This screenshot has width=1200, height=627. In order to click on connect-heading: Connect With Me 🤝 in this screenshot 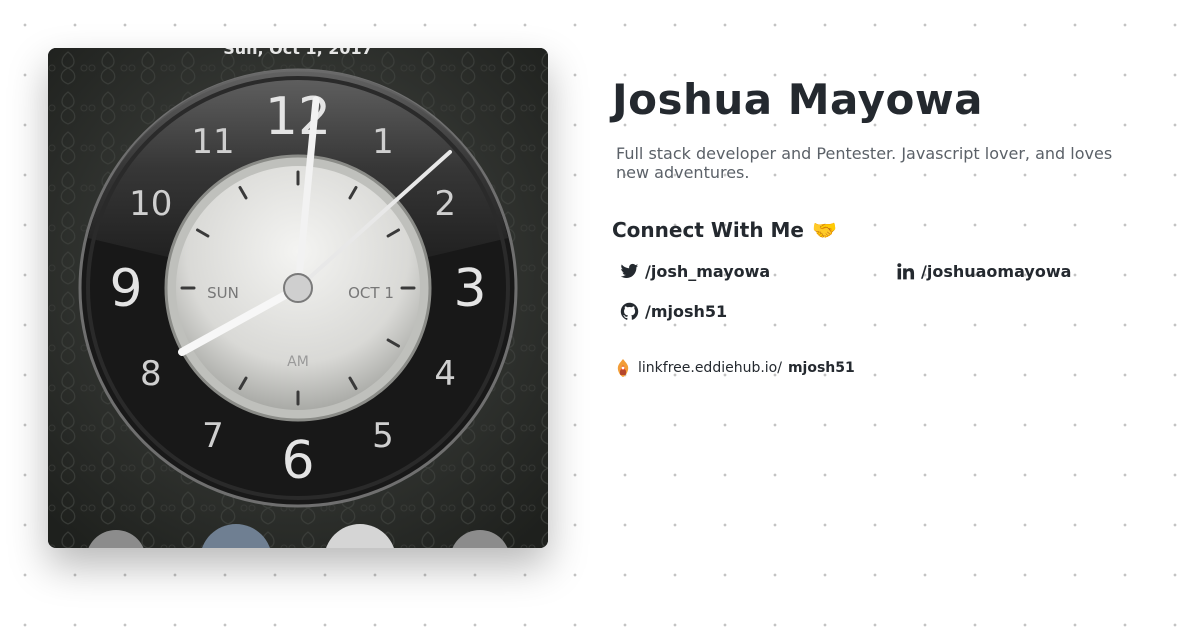, I will do `click(882, 230)`.